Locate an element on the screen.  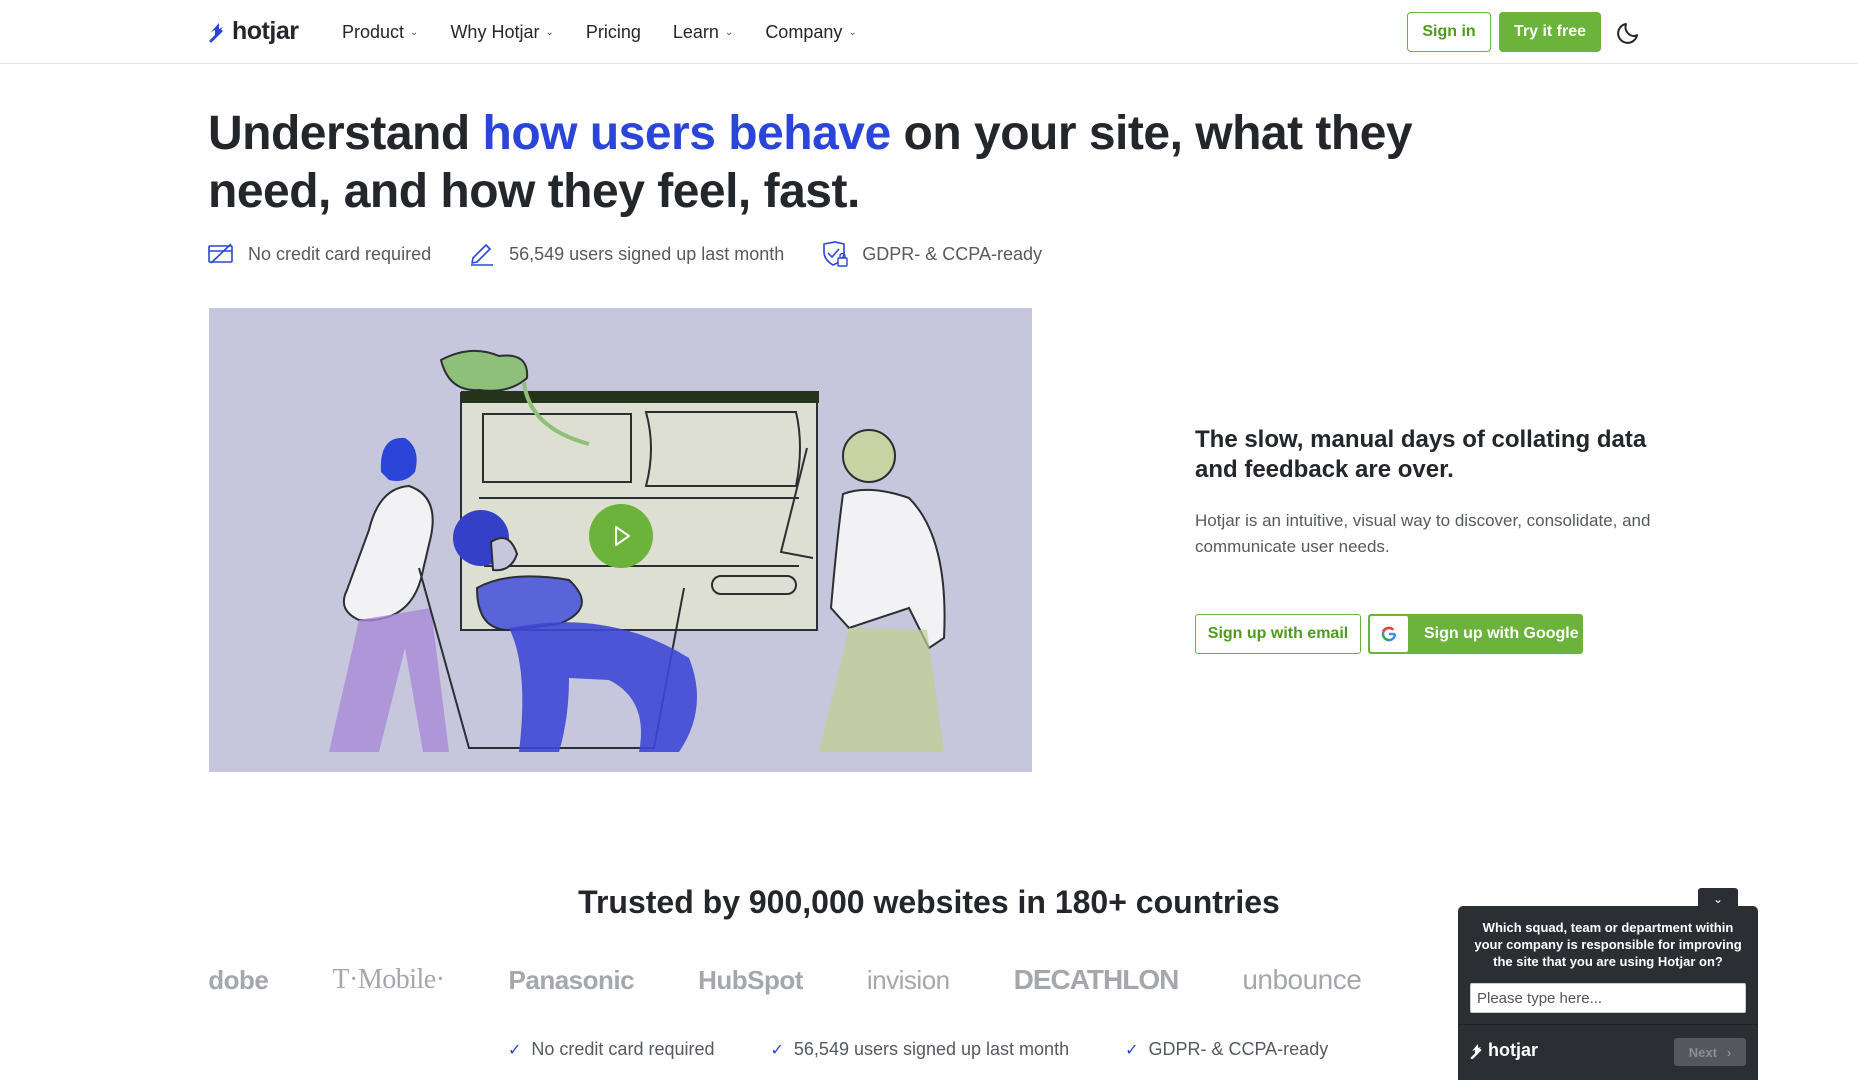
logo-panasonic: Panasonic is located at coordinates (571, 979).